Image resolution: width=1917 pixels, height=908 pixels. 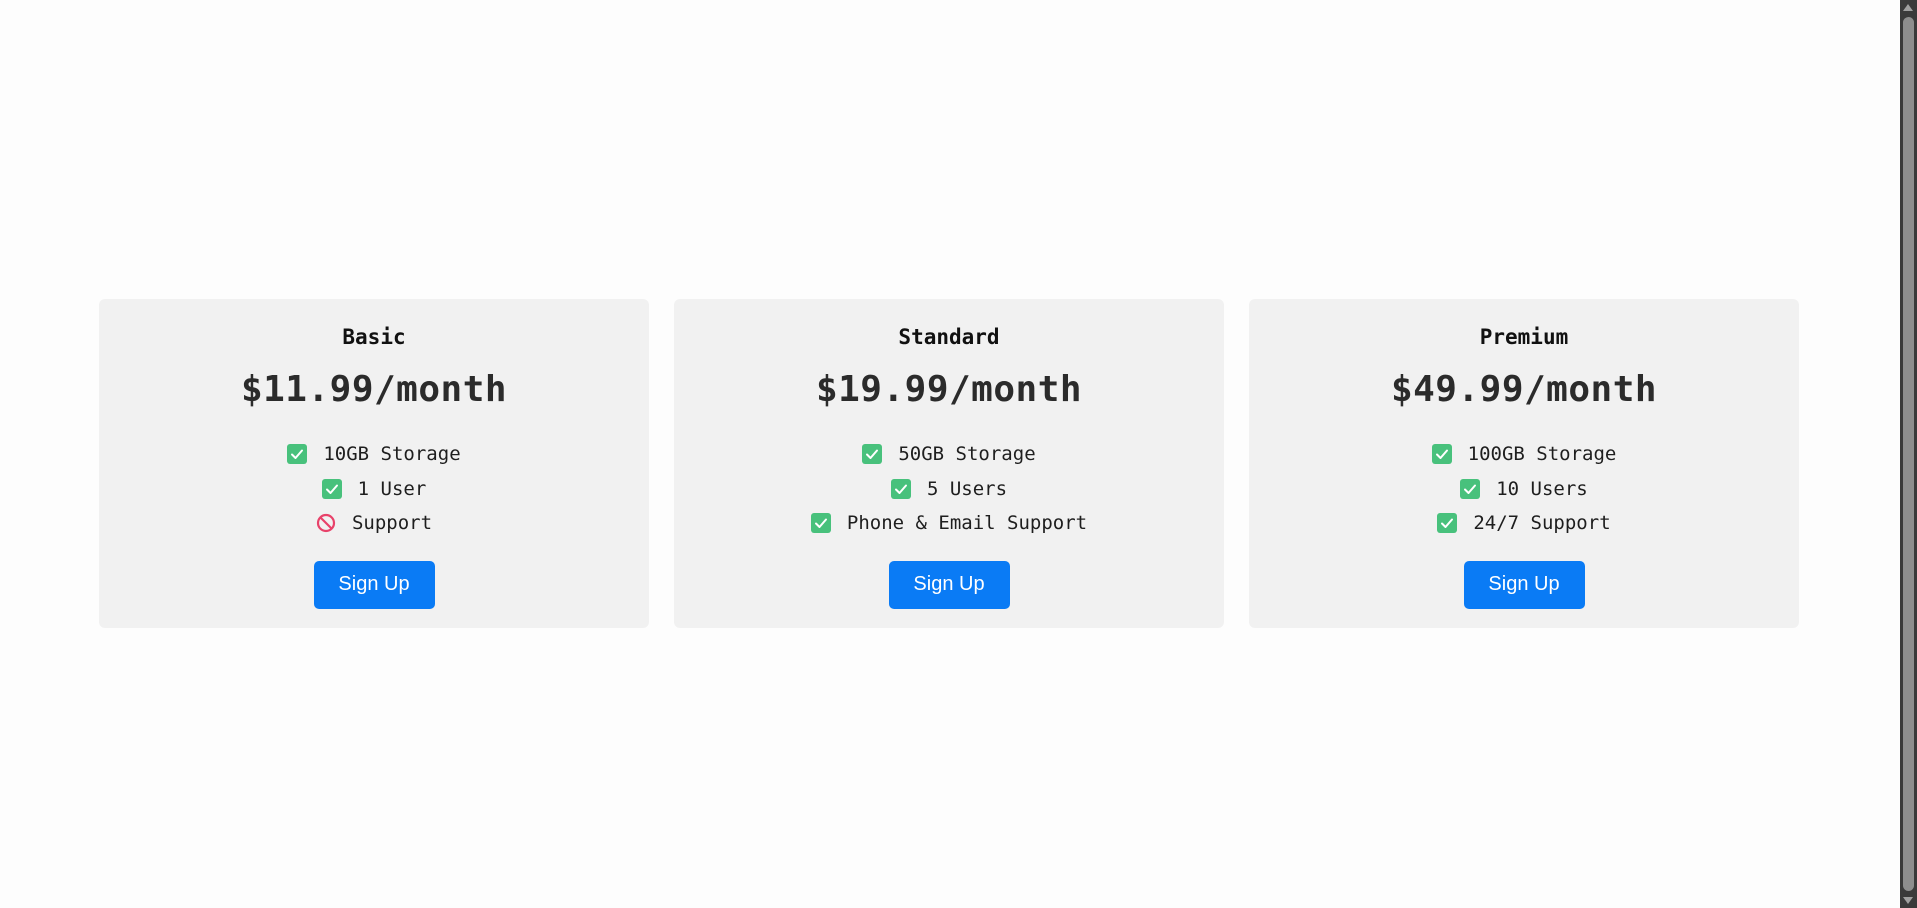 What do you see at coordinates (967, 454) in the screenshot?
I see `feature-text: 50GB Storage` at bounding box center [967, 454].